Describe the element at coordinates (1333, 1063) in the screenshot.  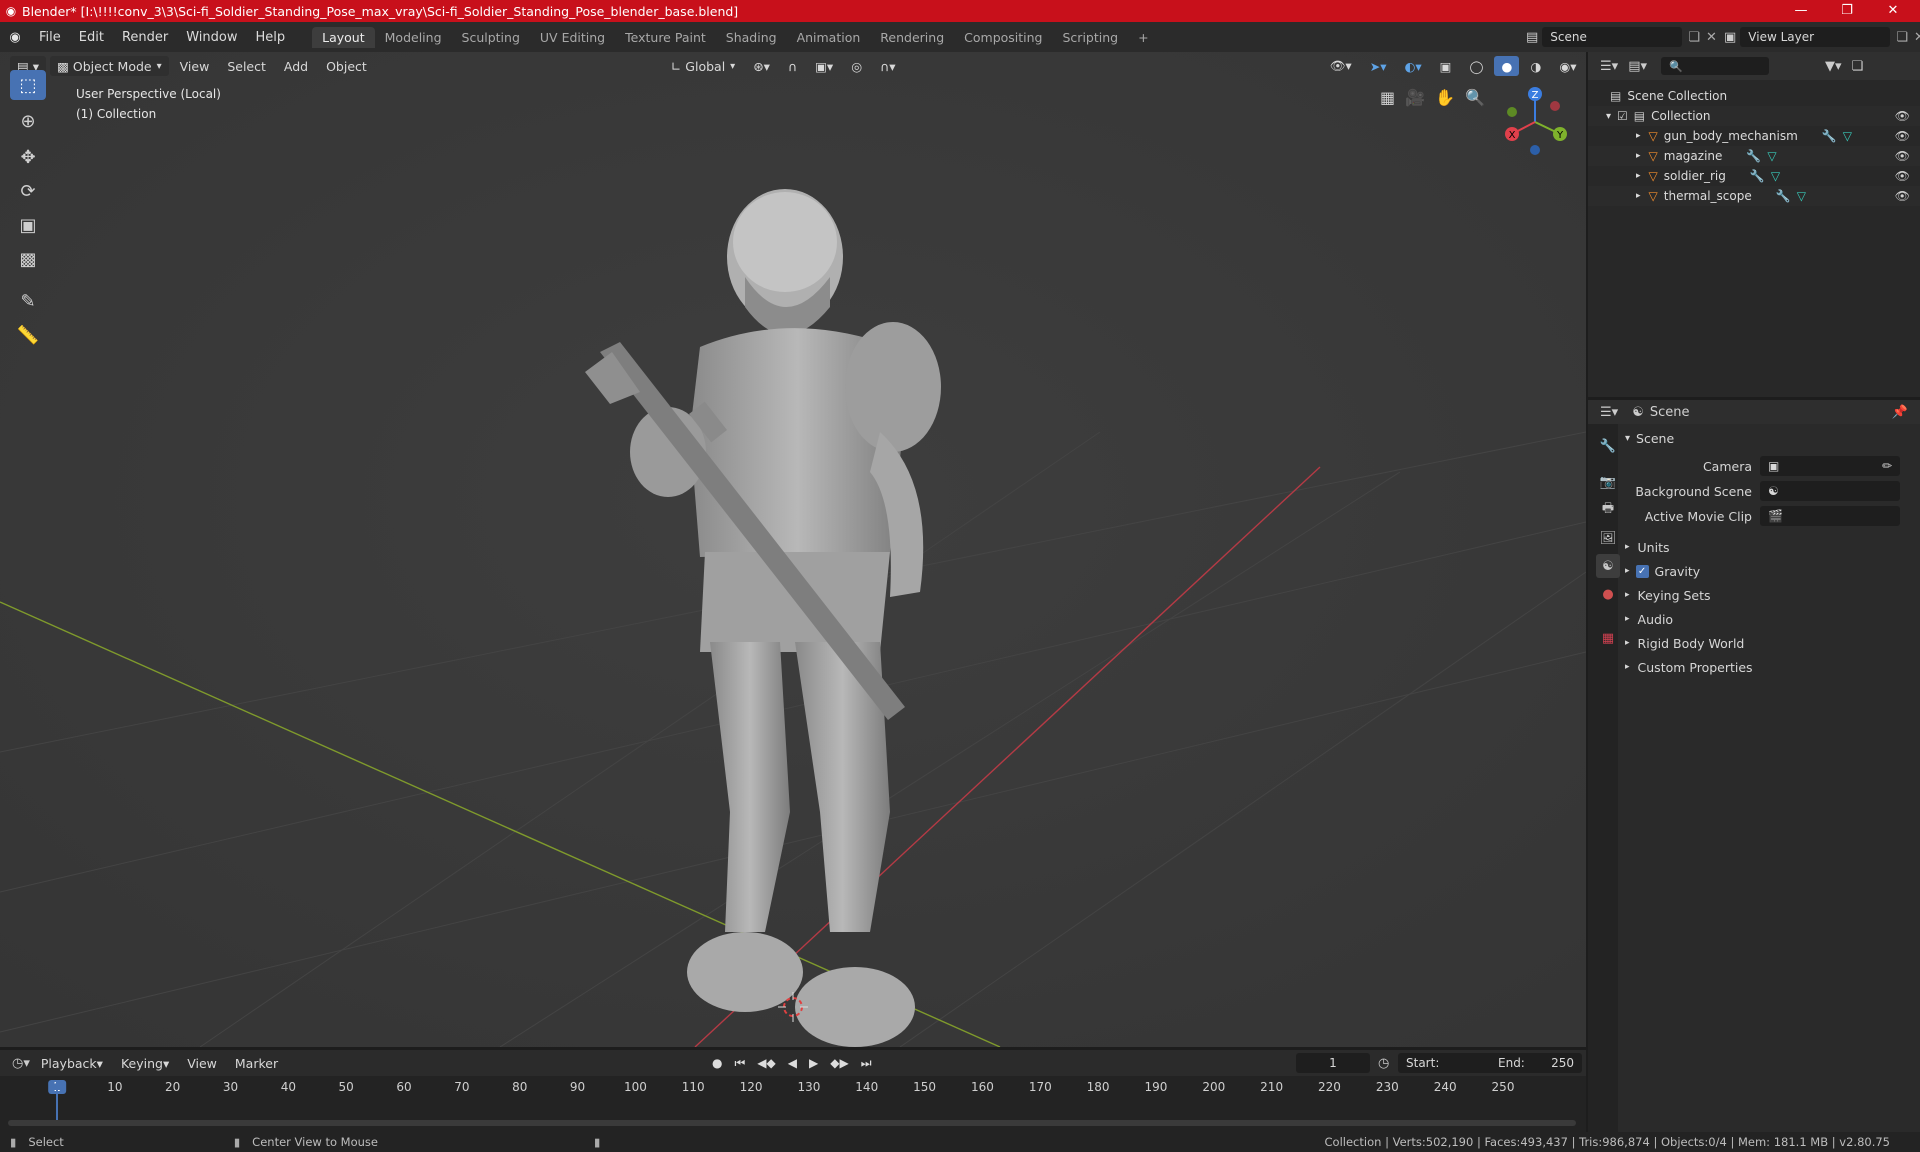
I see `current-frame-field: 1` at that location.